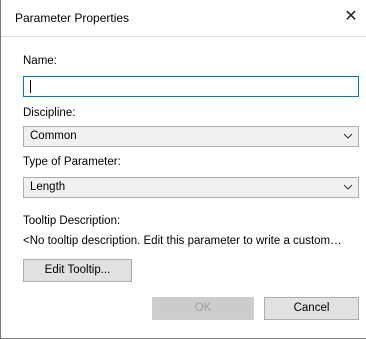 The width and height of the screenshot is (366, 339). I want to click on type-of-parameter-selected-value: Length, so click(48, 187).